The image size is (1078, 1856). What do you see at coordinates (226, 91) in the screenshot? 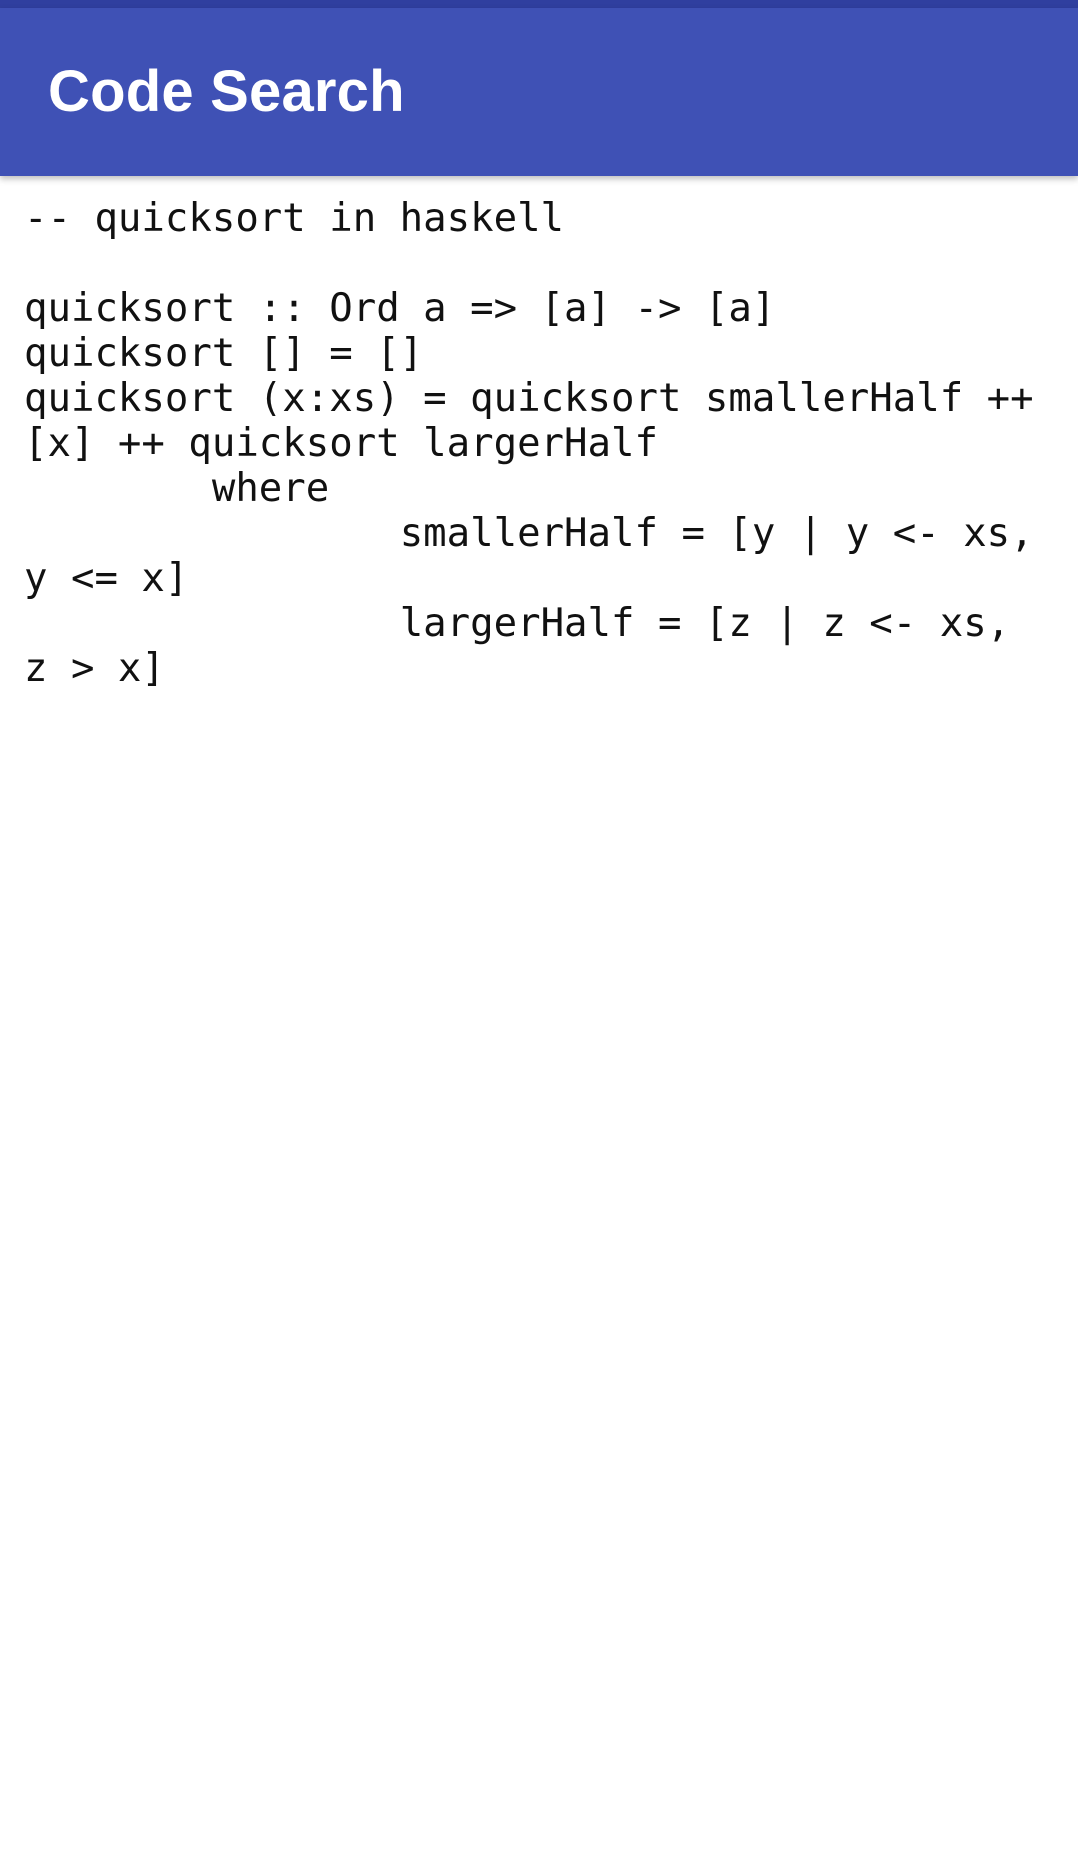
I see `app-title: Code Search` at bounding box center [226, 91].